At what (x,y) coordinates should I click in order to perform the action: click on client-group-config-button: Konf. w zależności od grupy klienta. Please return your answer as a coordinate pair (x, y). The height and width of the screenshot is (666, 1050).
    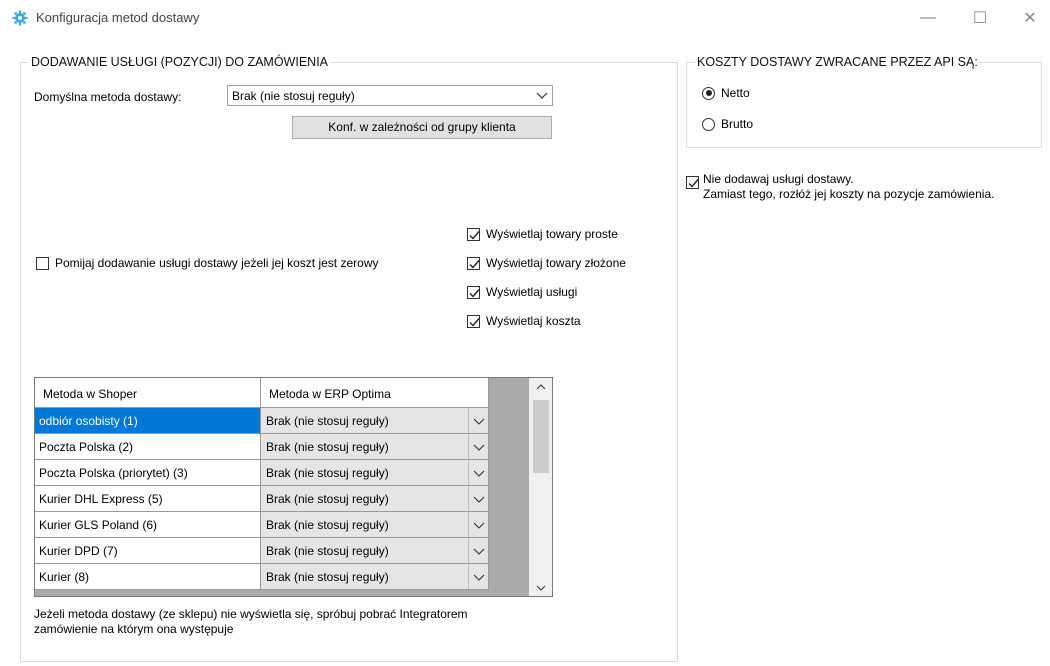
    Looking at the image, I should click on (422, 127).